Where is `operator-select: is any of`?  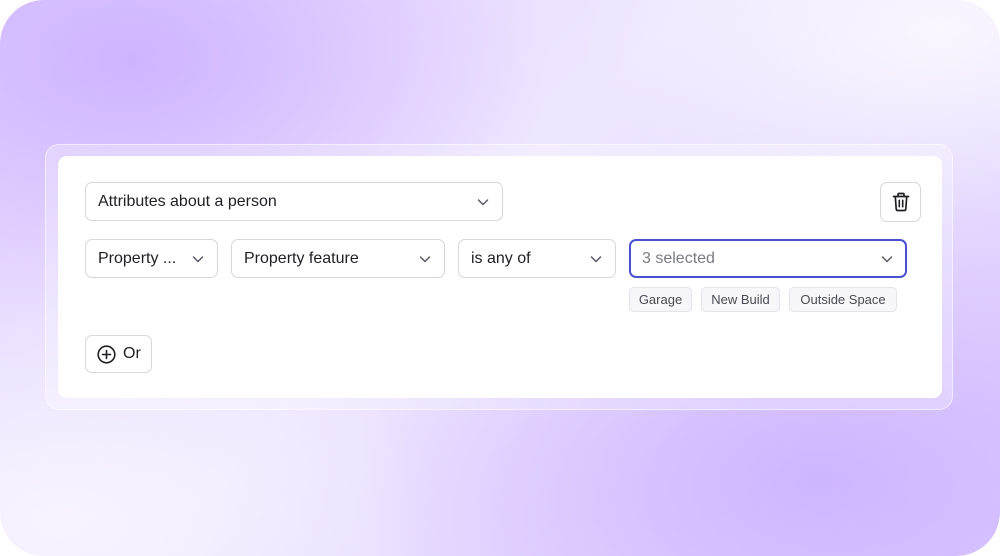
operator-select: is any of is located at coordinates (537, 258).